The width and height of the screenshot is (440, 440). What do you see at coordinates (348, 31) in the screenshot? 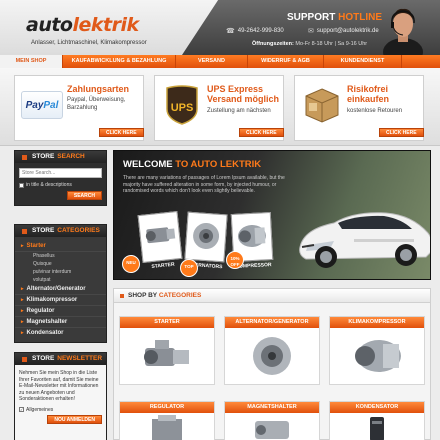
I see `email-address: support@autolektrik.de` at bounding box center [348, 31].